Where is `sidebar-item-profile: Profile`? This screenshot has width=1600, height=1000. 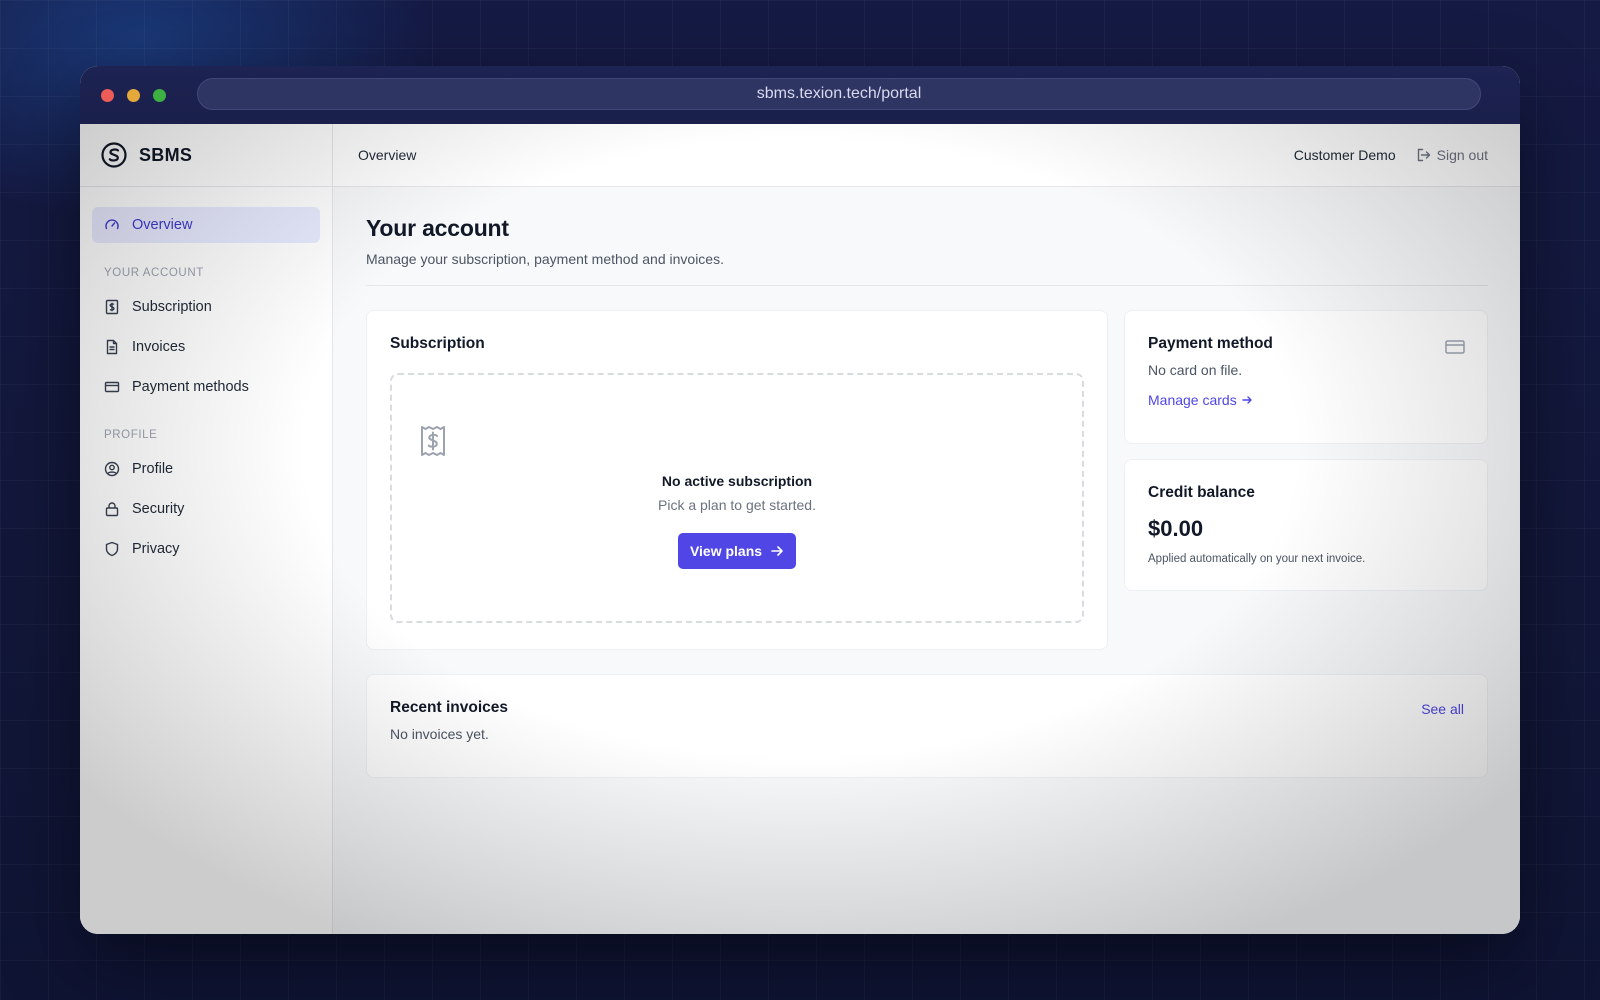 sidebar-item-profile: Profile is located at coordinates (206, 469).